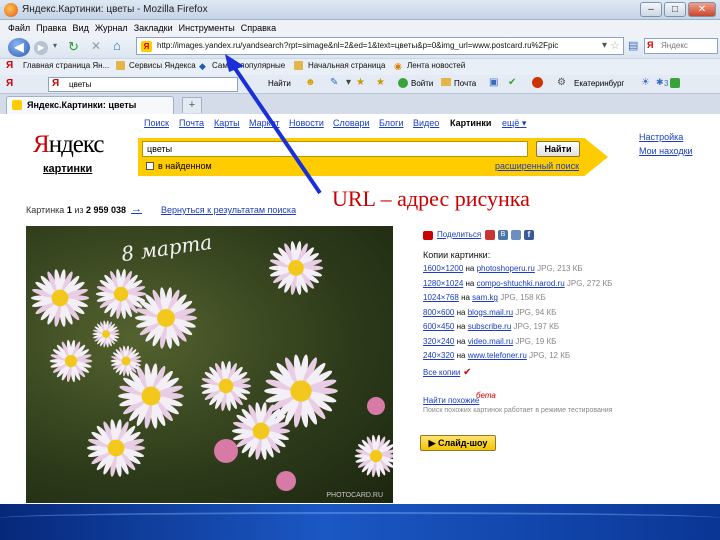 This screenshot has width=720, height=540. Describe the element at coordinates (306, 123) in the screenshot. I see `nav-link-news: Новости` at that location.